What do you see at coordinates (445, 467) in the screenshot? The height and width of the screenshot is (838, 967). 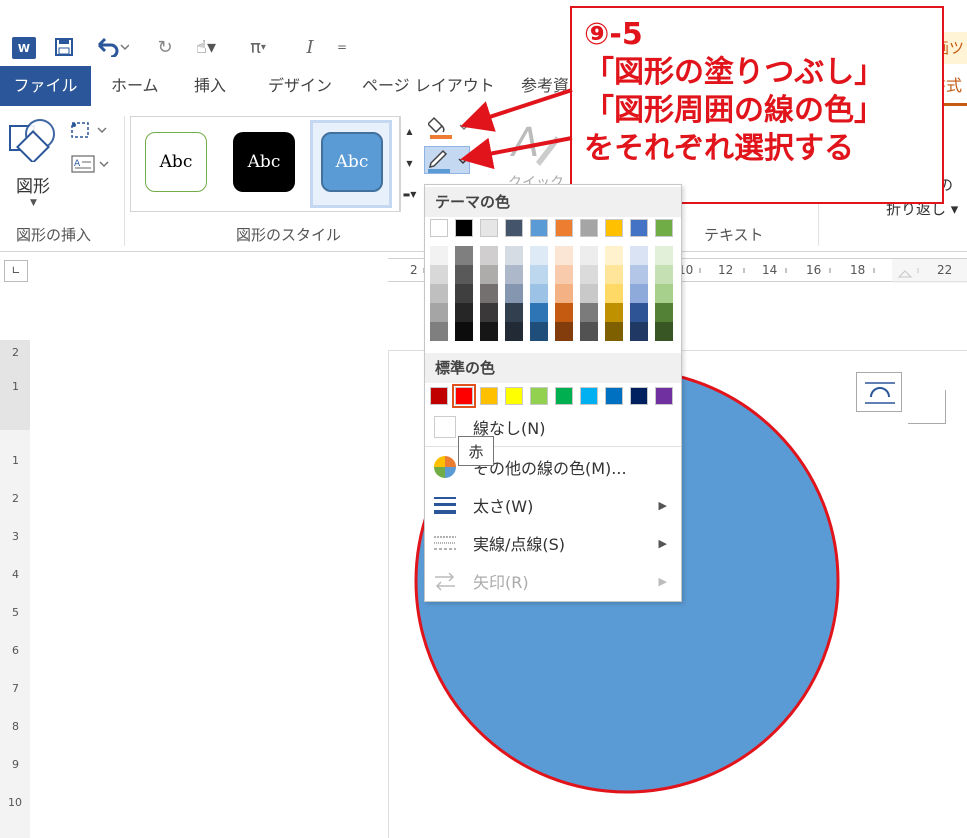 I see `color-wheel-icon` at bounding box center [445, 467].